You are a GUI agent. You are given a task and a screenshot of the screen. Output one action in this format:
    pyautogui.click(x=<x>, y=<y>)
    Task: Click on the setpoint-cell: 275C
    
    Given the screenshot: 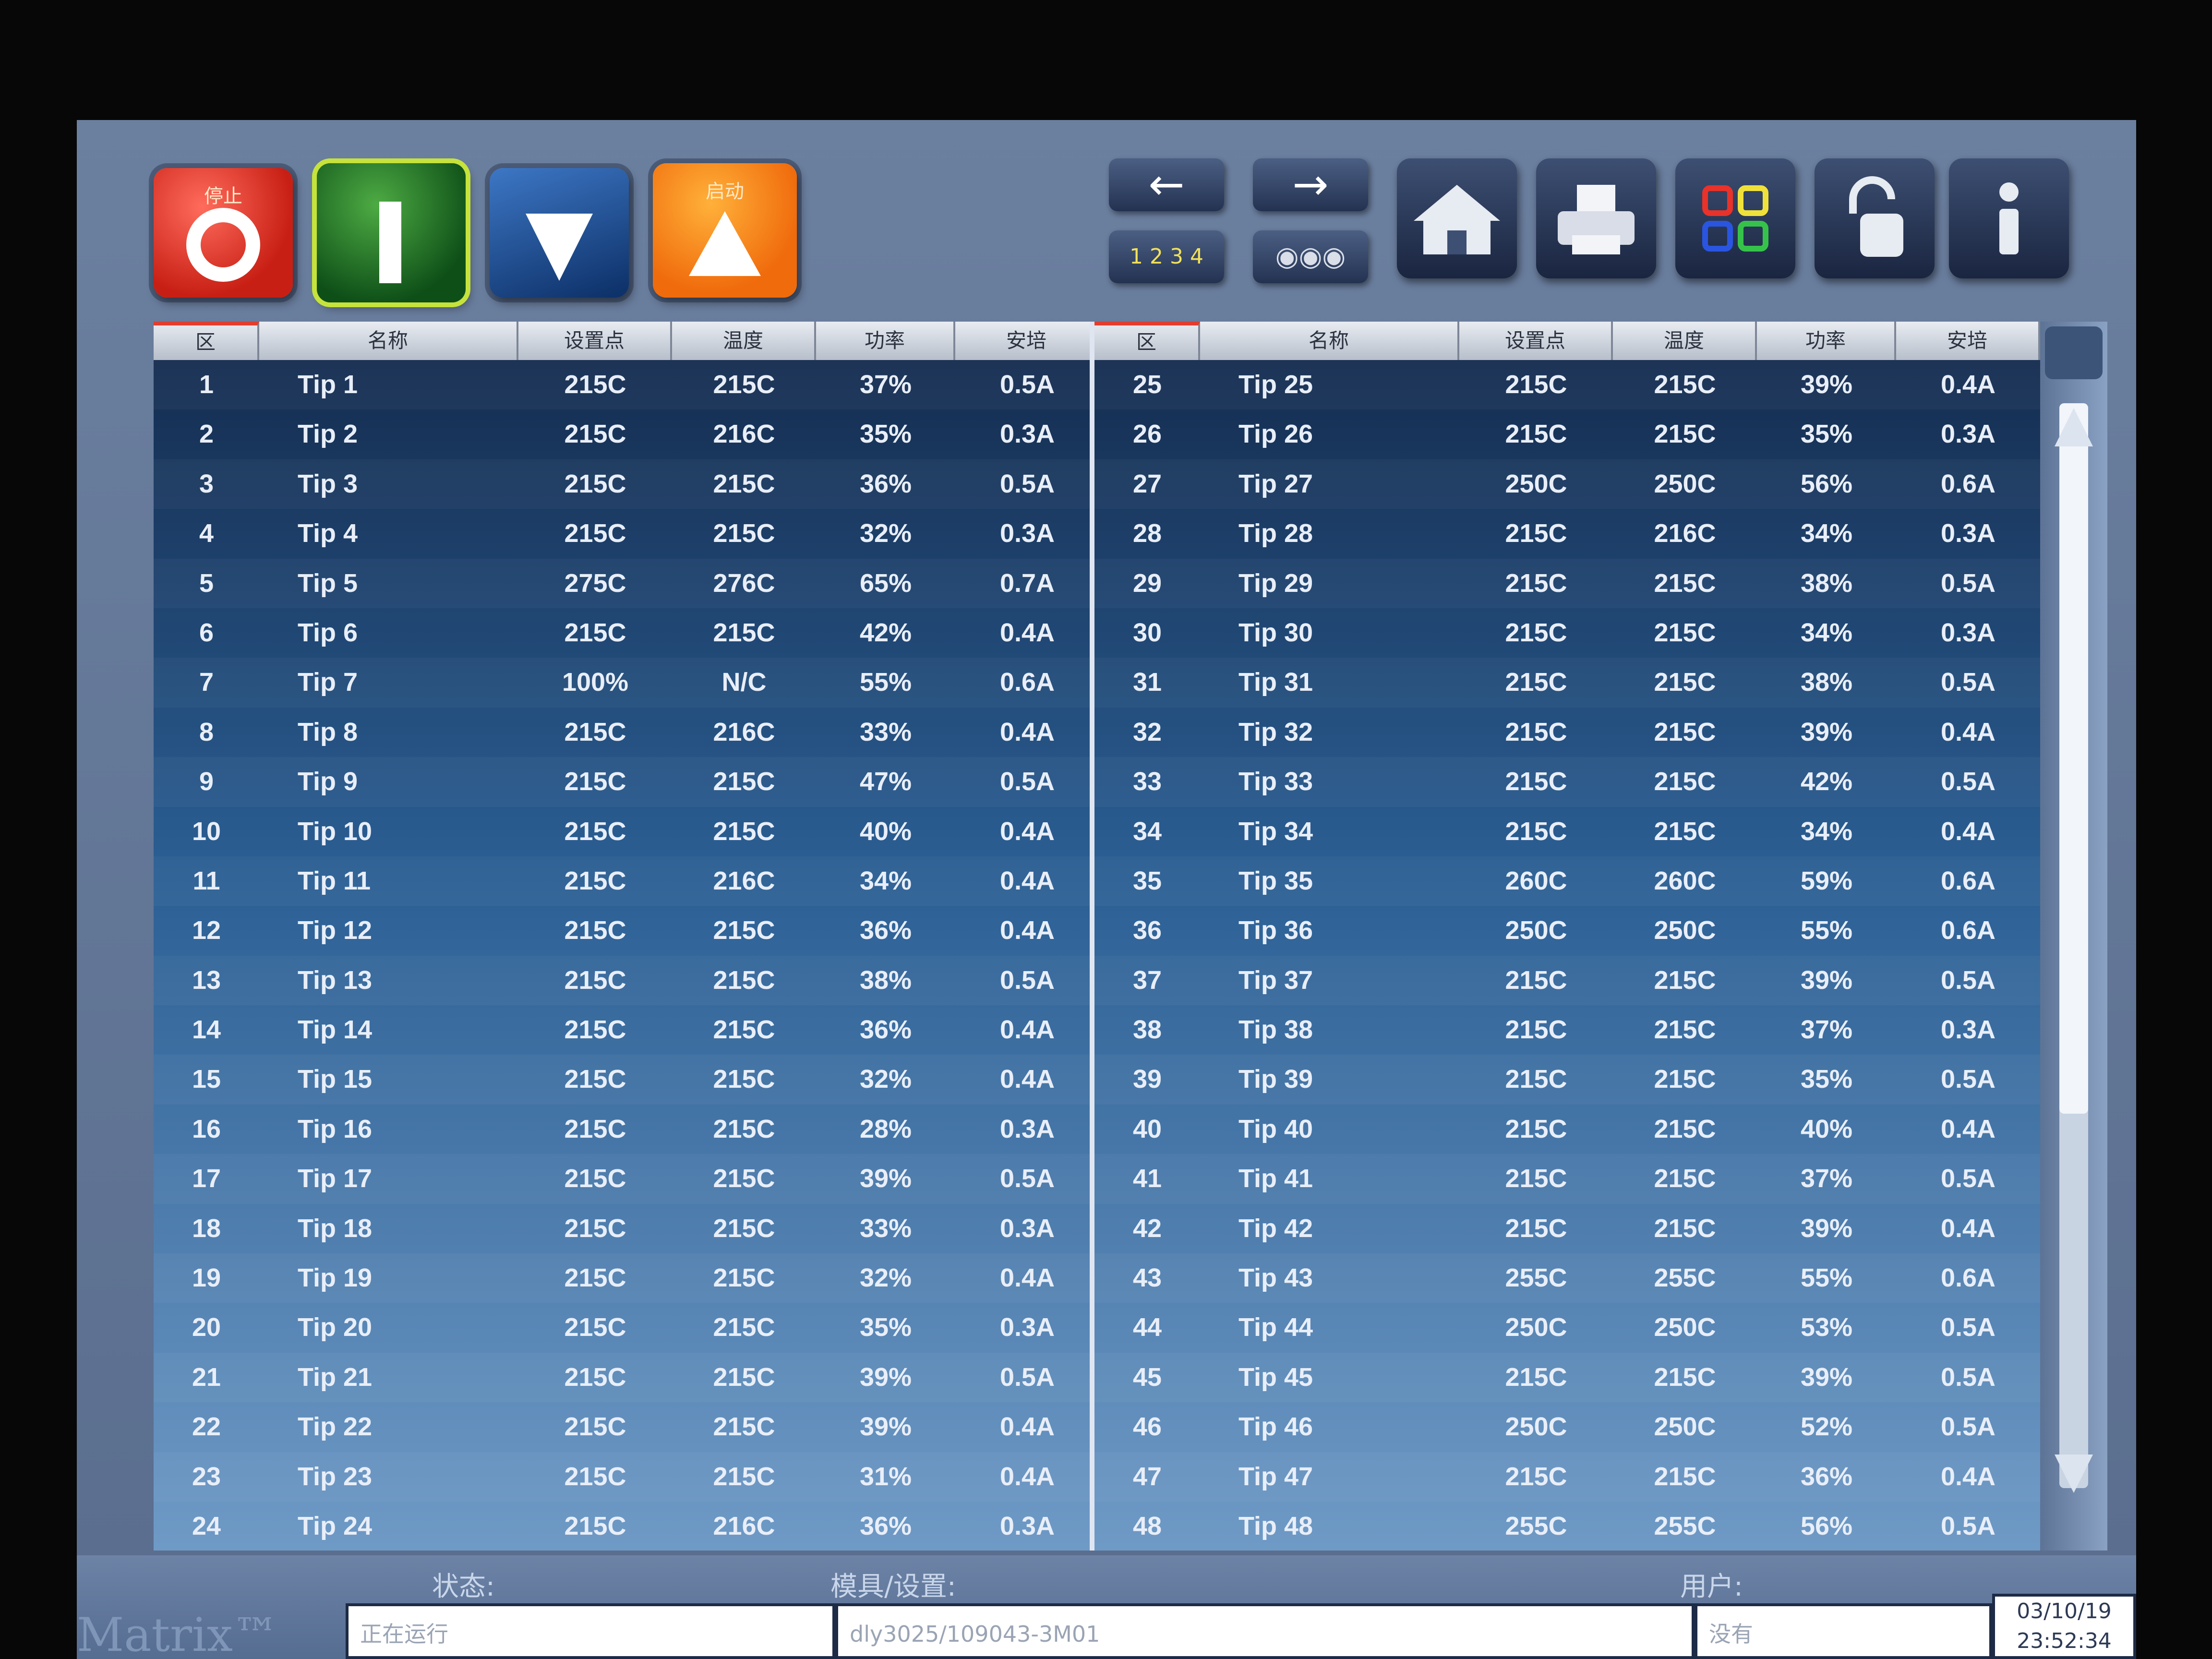 What is the action you would take?
    pyautogui.click(x=595, y=584)
    